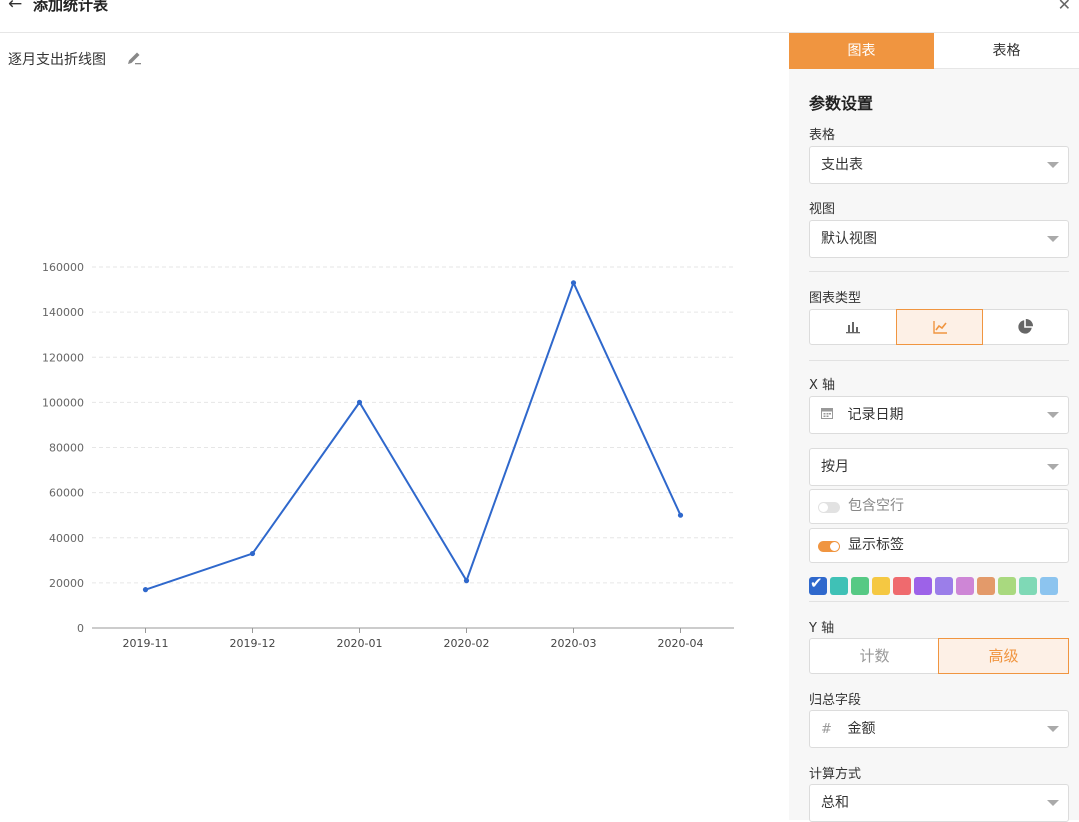 This screenshot has height=822, width=1079. I want to click on pie-chart-icon, so click(1026, 326).